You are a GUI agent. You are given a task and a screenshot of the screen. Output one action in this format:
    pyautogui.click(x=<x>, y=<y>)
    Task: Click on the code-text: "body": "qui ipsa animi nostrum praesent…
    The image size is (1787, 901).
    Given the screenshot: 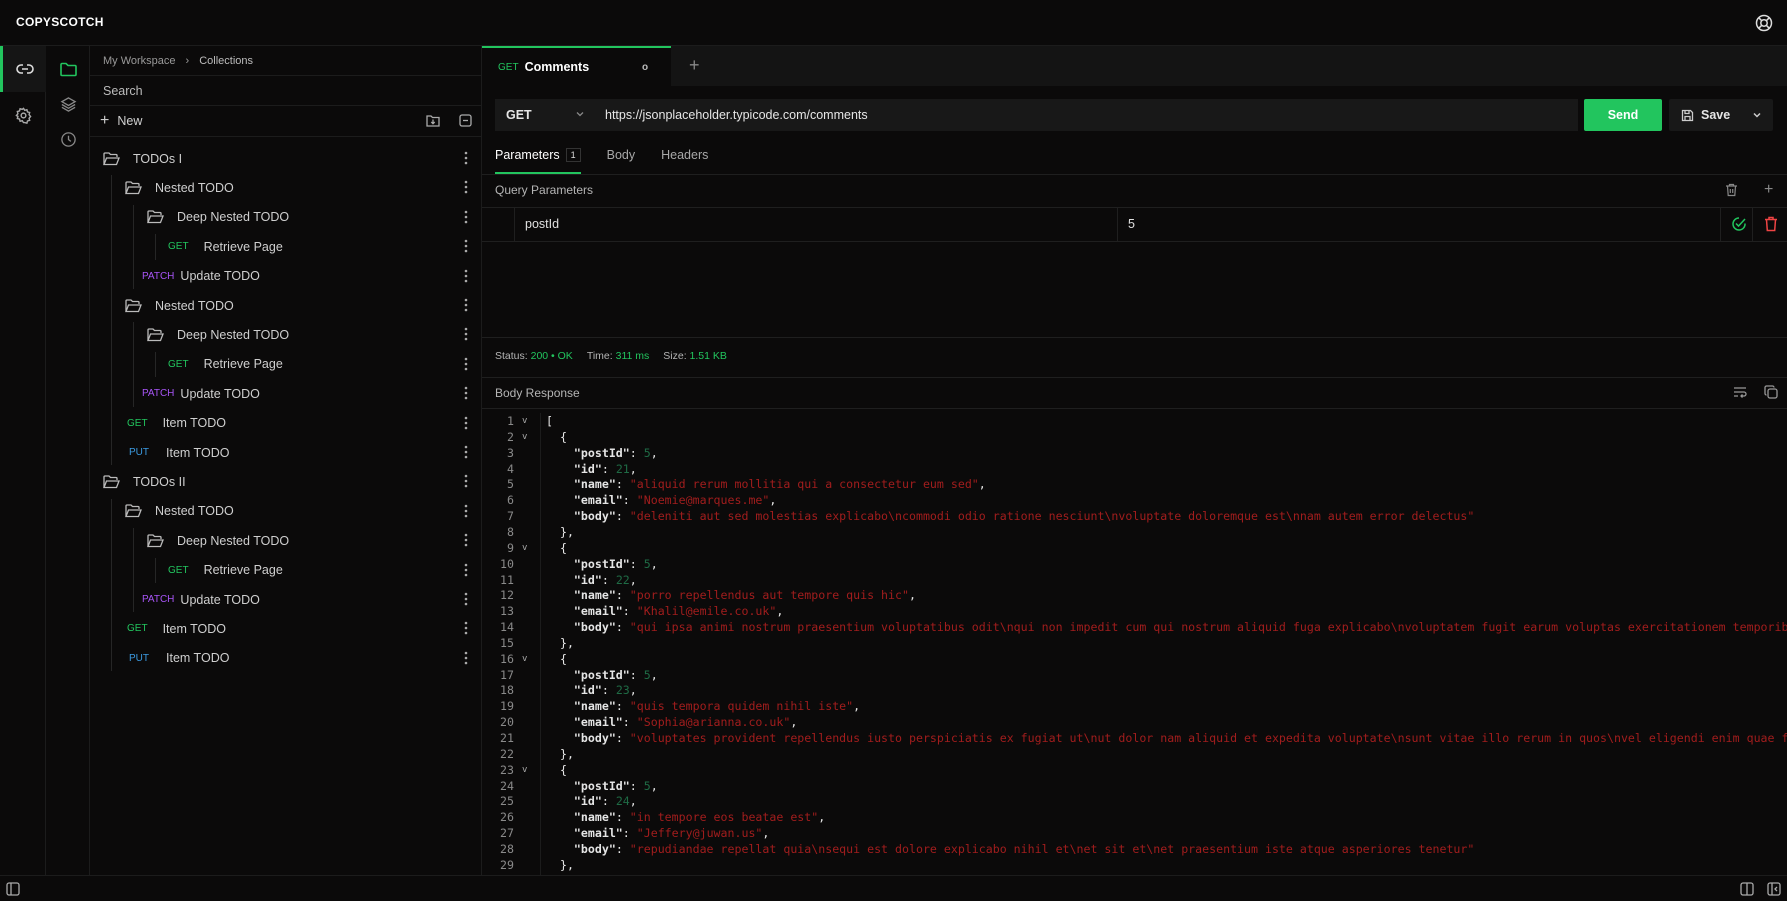 What is the action you would take?
    pyautogui.click(x=1180, y=627)
    